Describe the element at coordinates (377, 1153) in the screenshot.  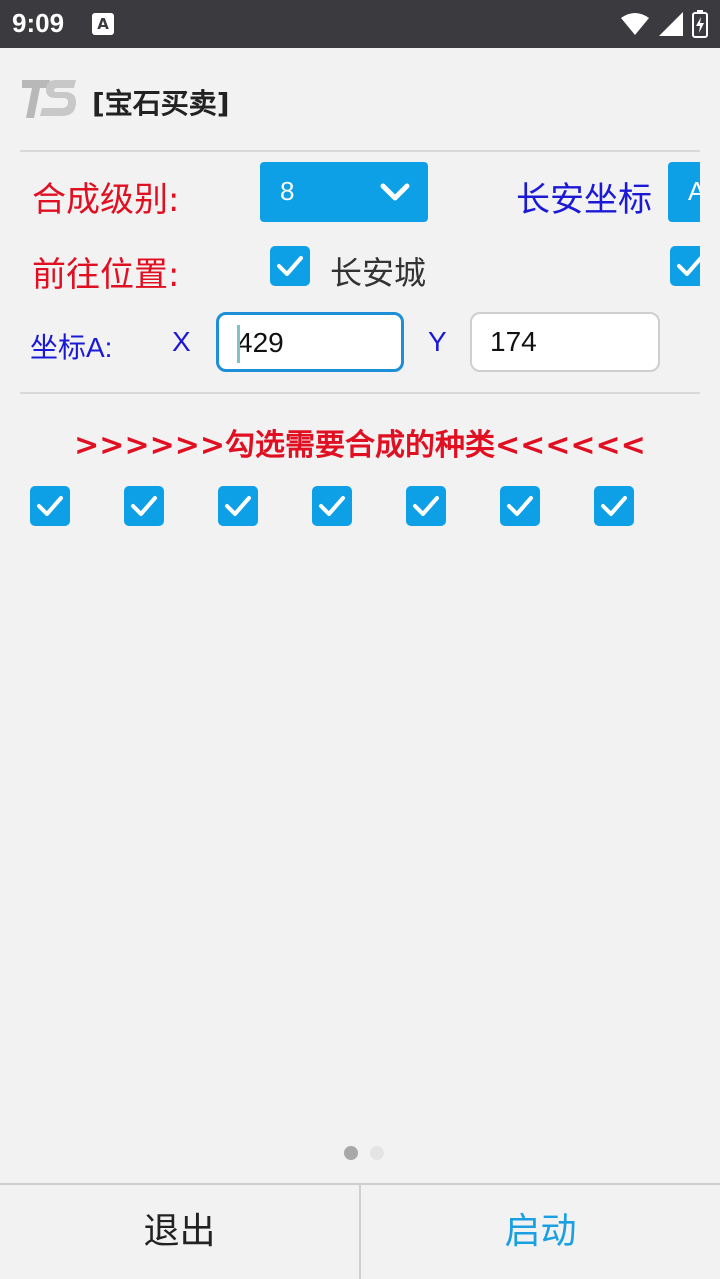
I see `page-dot` at that location.